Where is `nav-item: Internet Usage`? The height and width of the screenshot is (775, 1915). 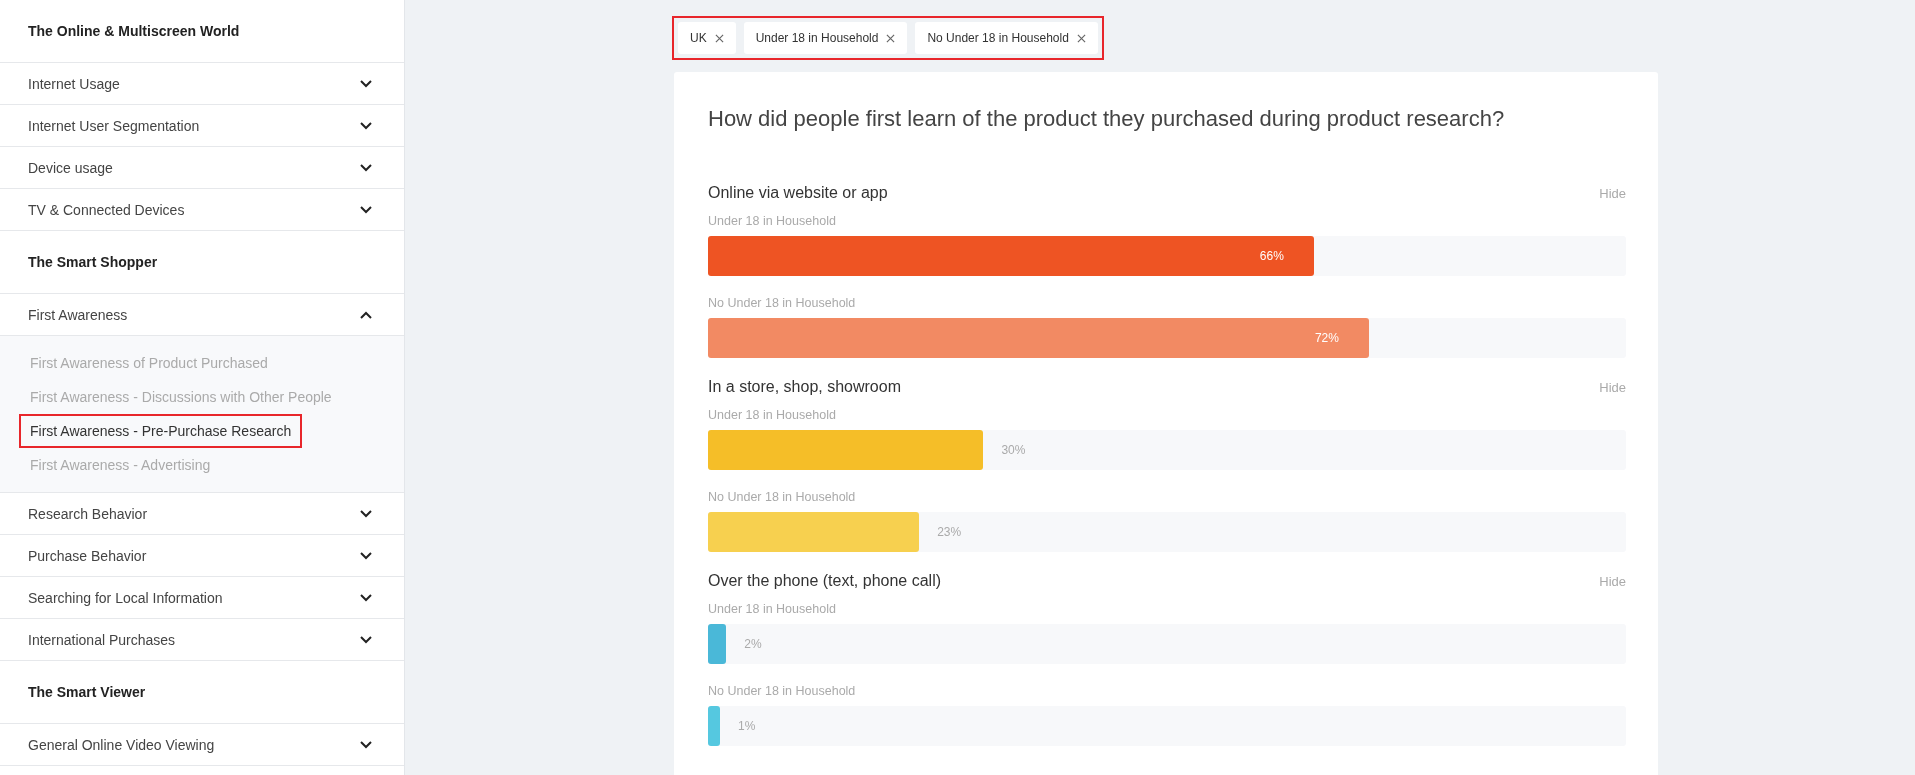
nav-item: Internet Usage is located at coordinates (74, 83).